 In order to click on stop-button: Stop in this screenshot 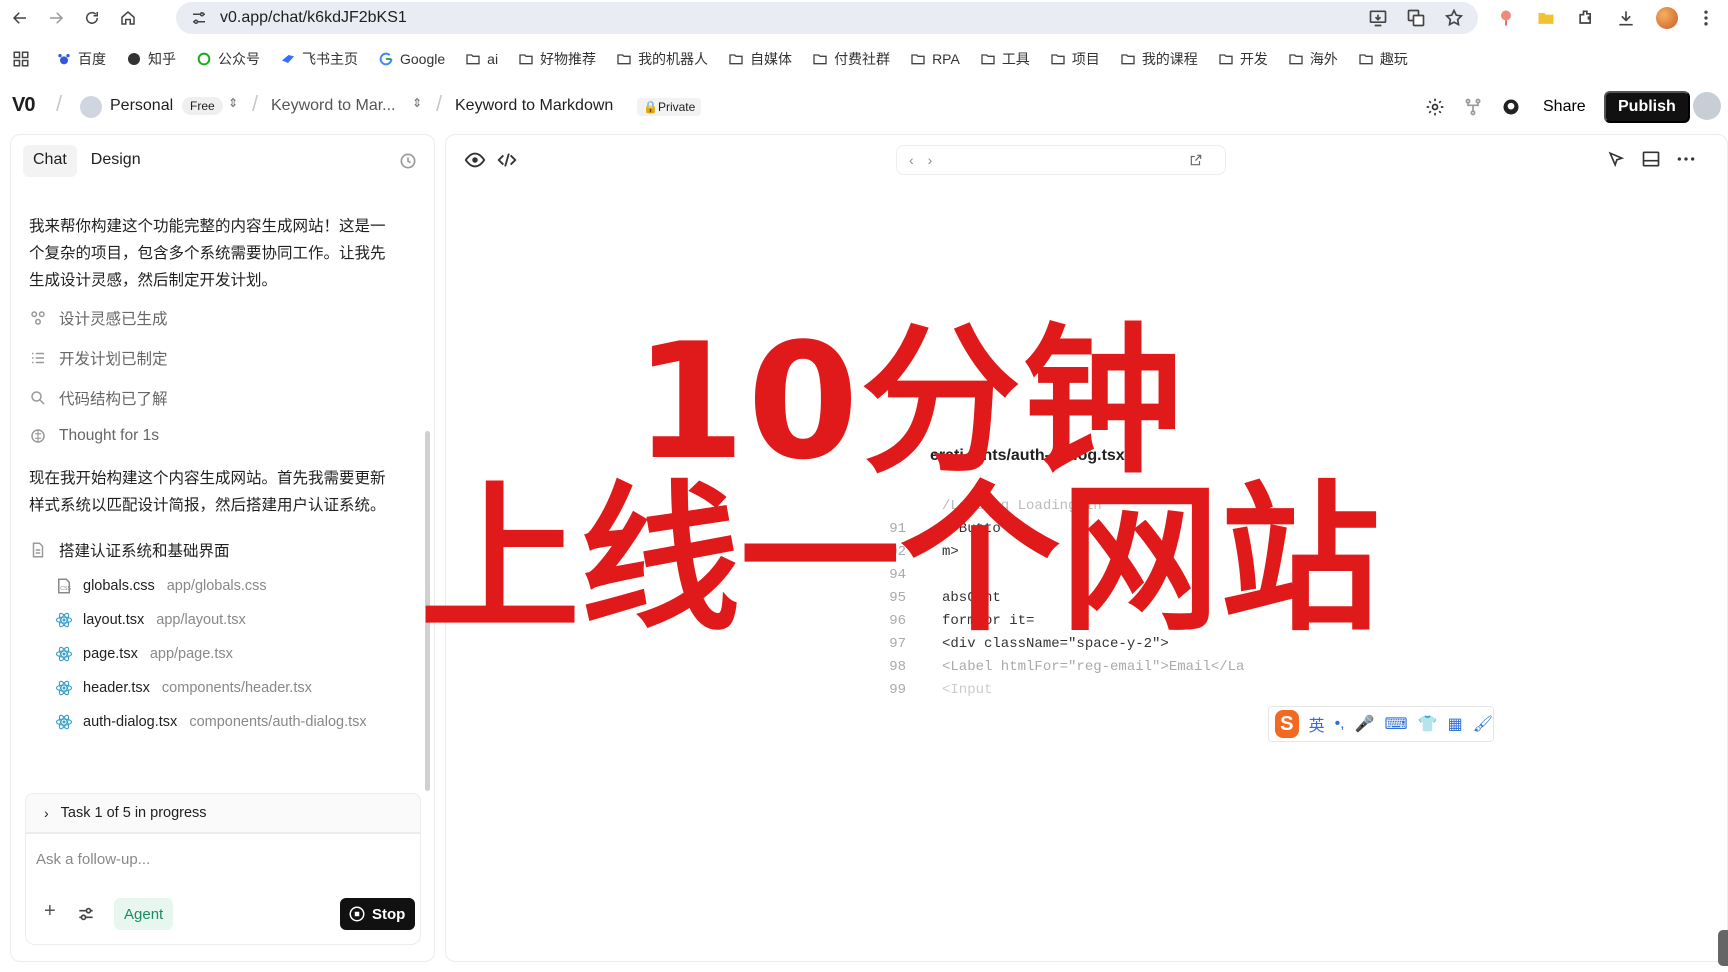, I will do `click(378, 914)`.